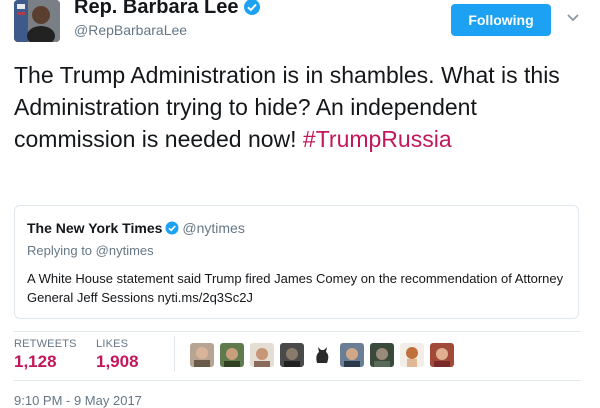  What do you see at coordinates (501, 20) in the screenshot?
I see `following-button: Following` at bounding box center [501, 20].